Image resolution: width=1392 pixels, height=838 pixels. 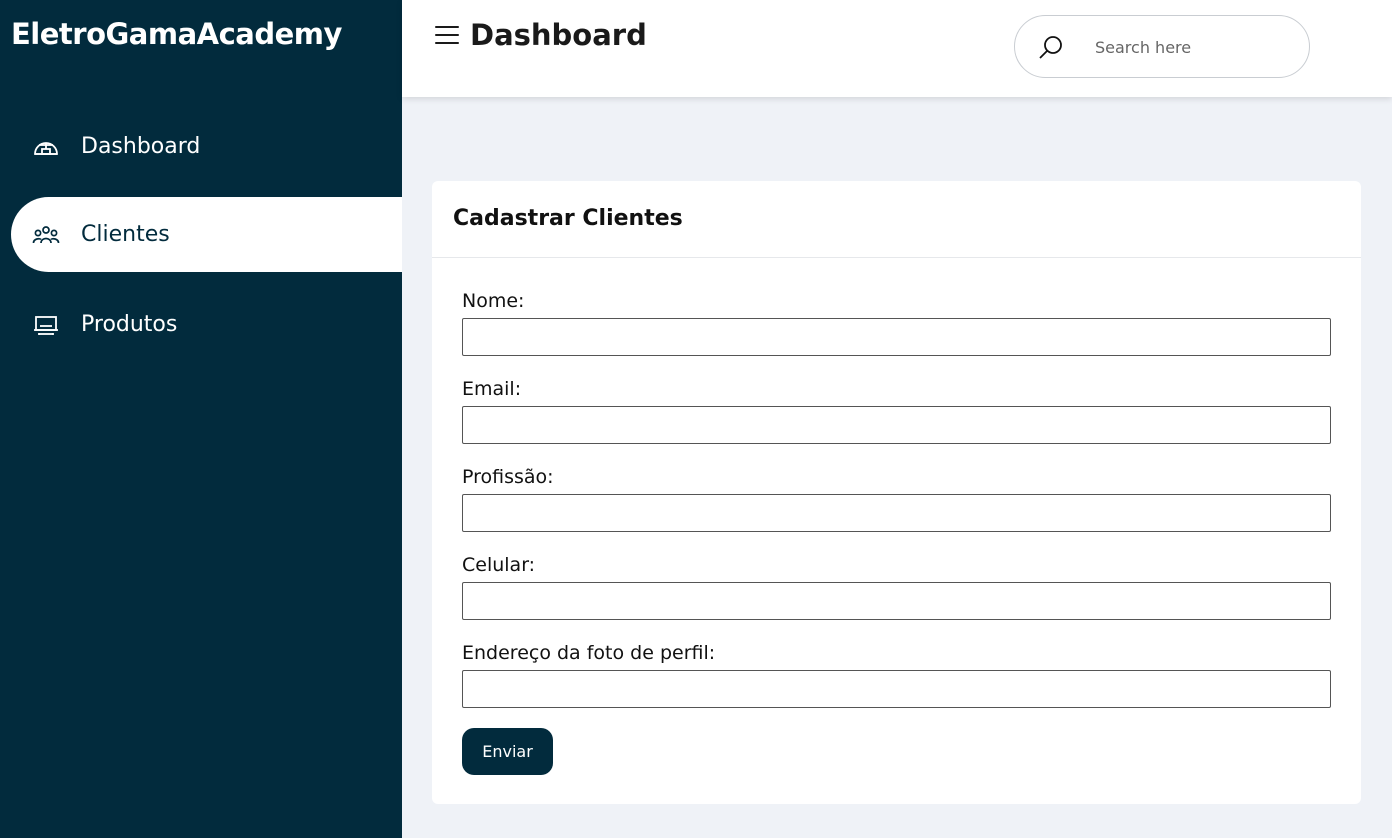 I want to click on sidebar-item-label: Dashboard, so click(x=141, y=146).